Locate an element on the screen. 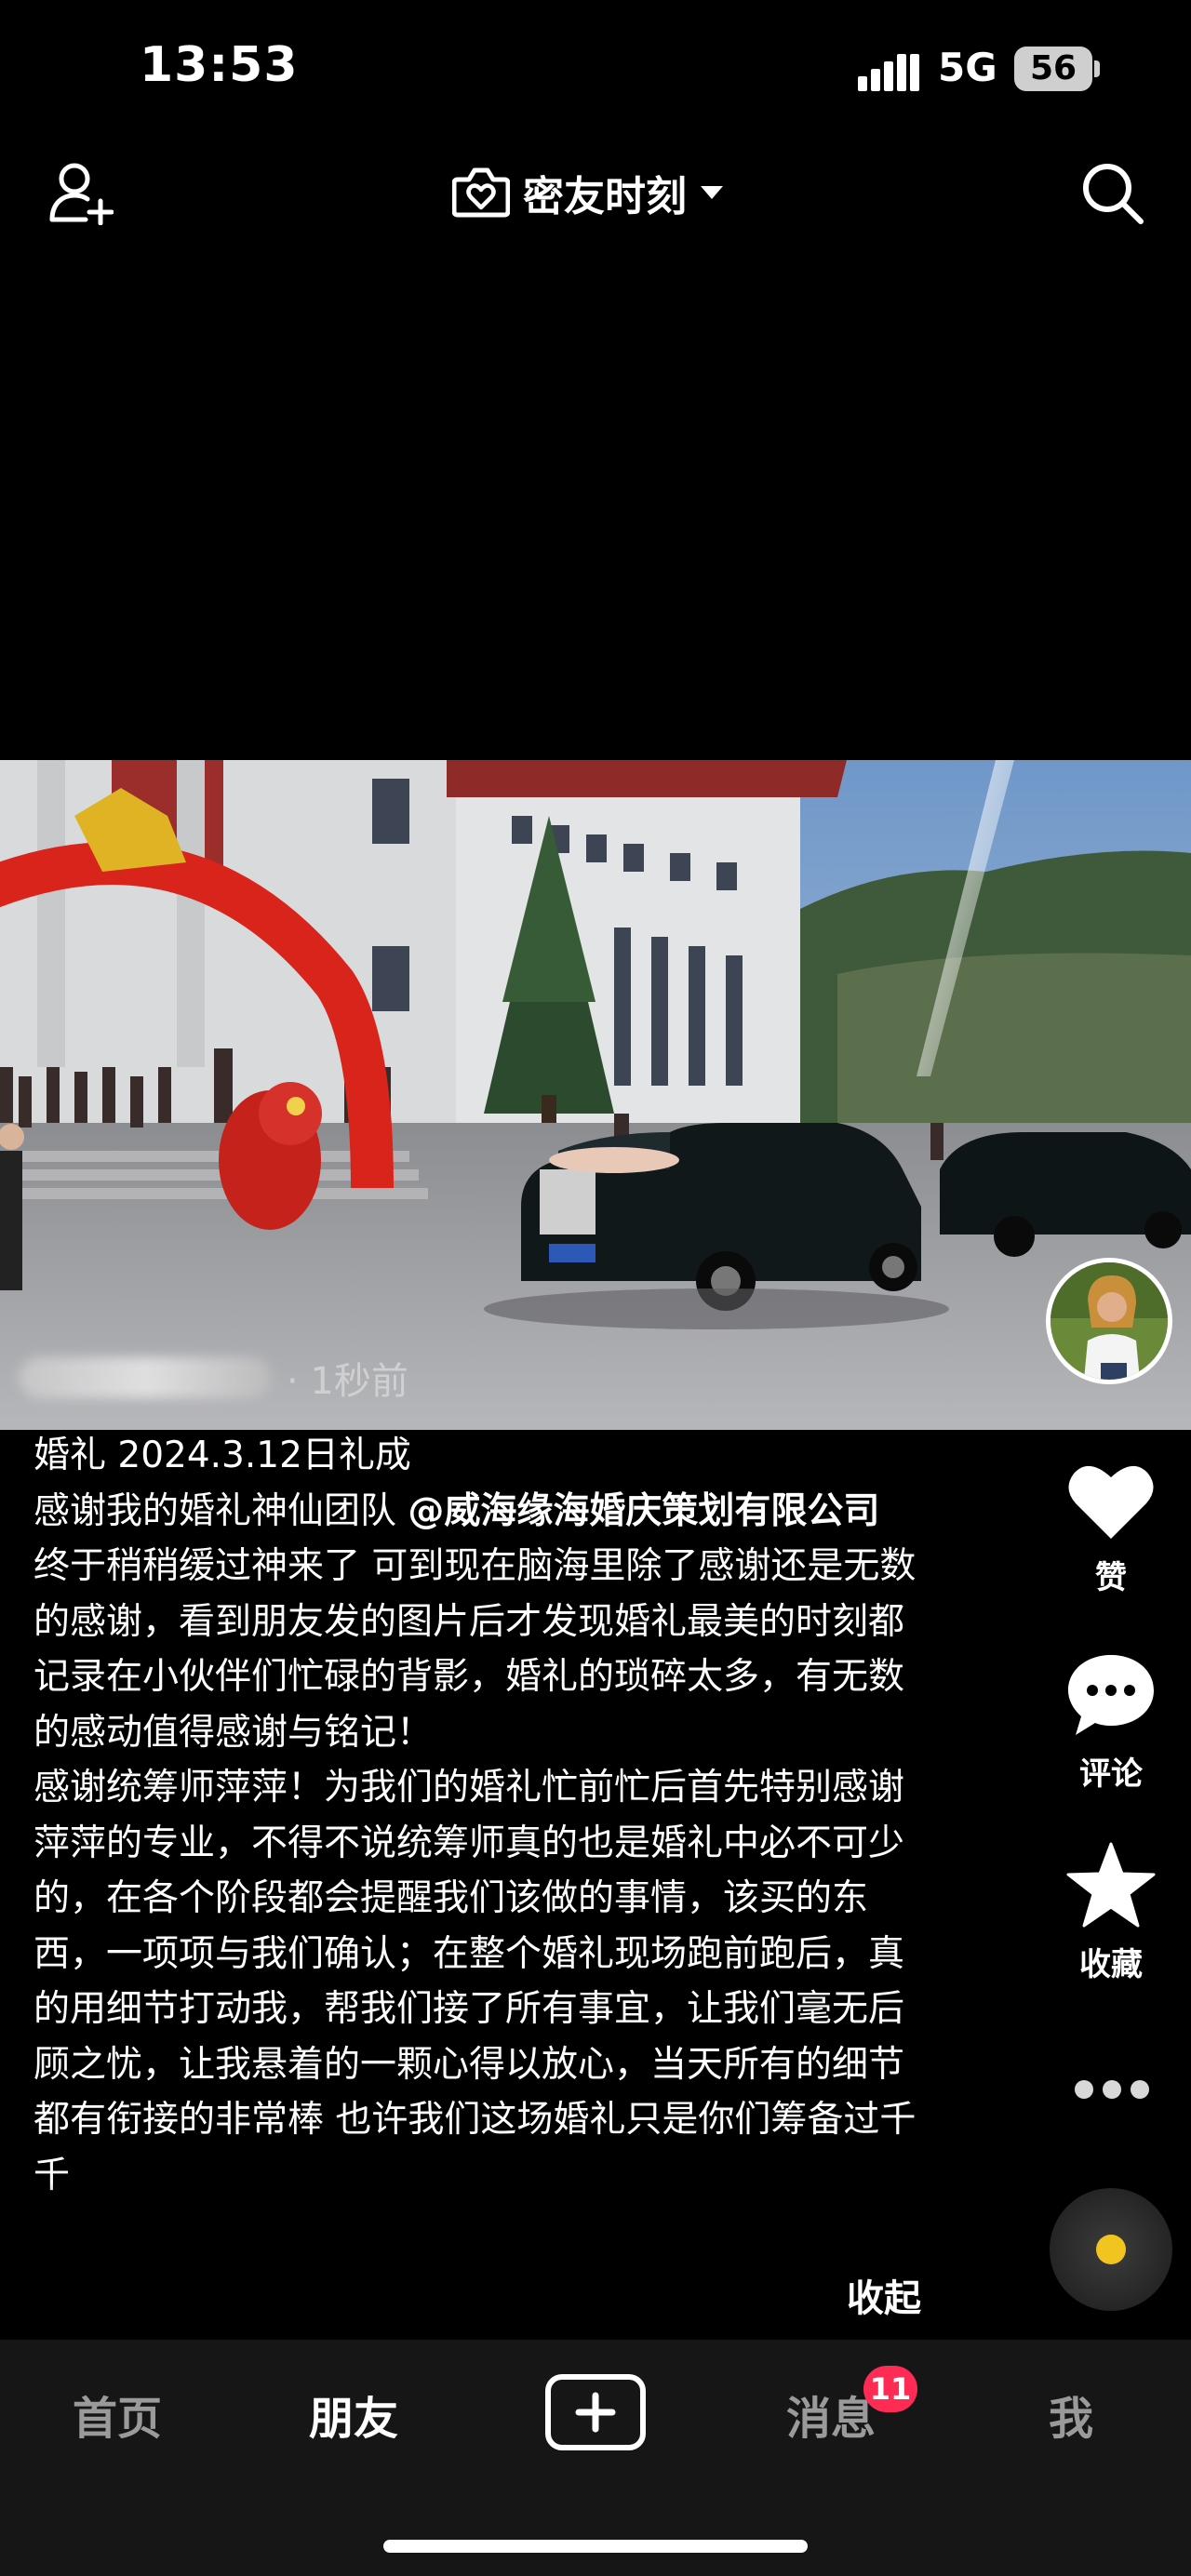 This screenshot has height=2576, width=1191. like-label: 赞 is located at coordinates (1111, 1577).